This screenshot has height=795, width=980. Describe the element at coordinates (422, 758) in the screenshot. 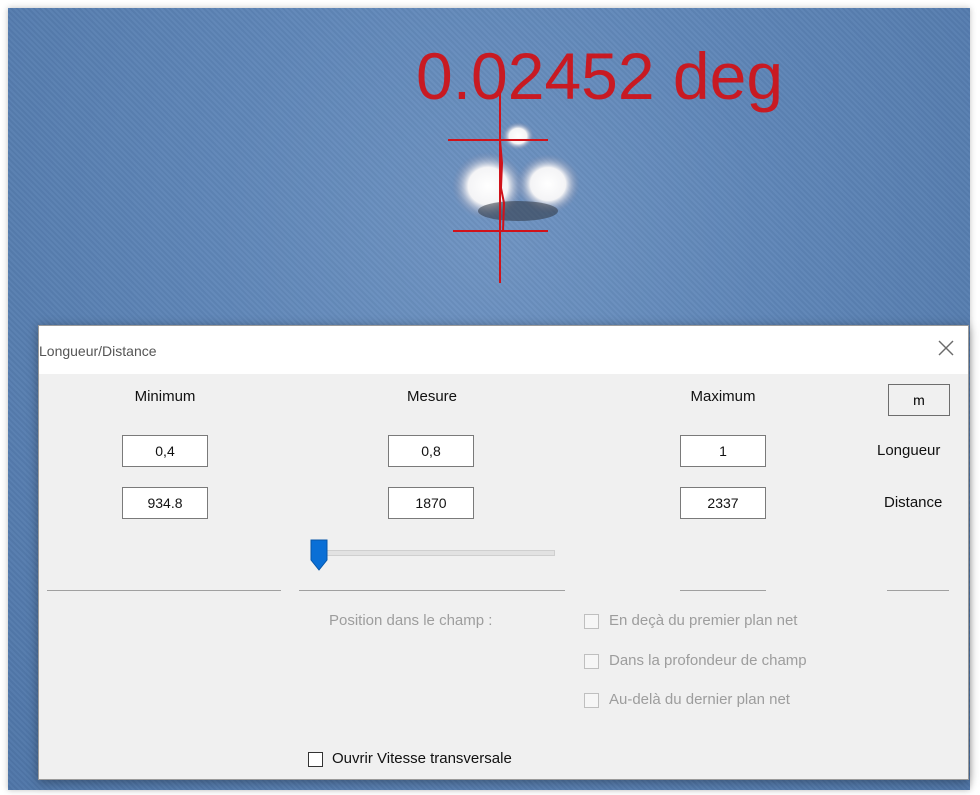

I see `transverse-speed-label: Ouvrir Vitesse transversale` at that location.